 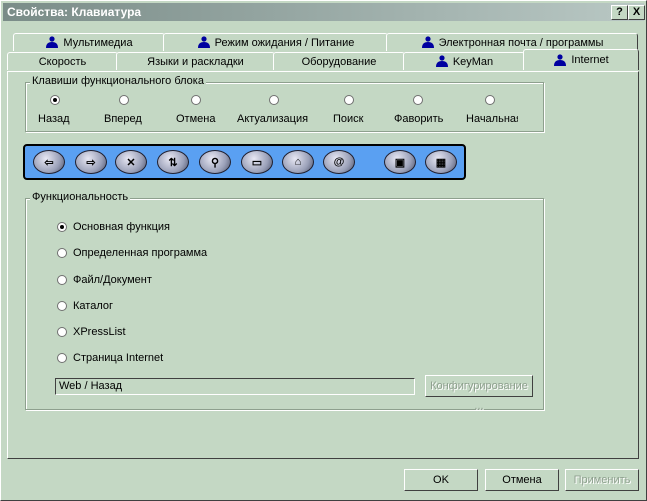 What do you see at coordinates (521, 42) in the screenshot?
I see `tab-label: Электронная почта / программы` at bounding box center [521, 42].